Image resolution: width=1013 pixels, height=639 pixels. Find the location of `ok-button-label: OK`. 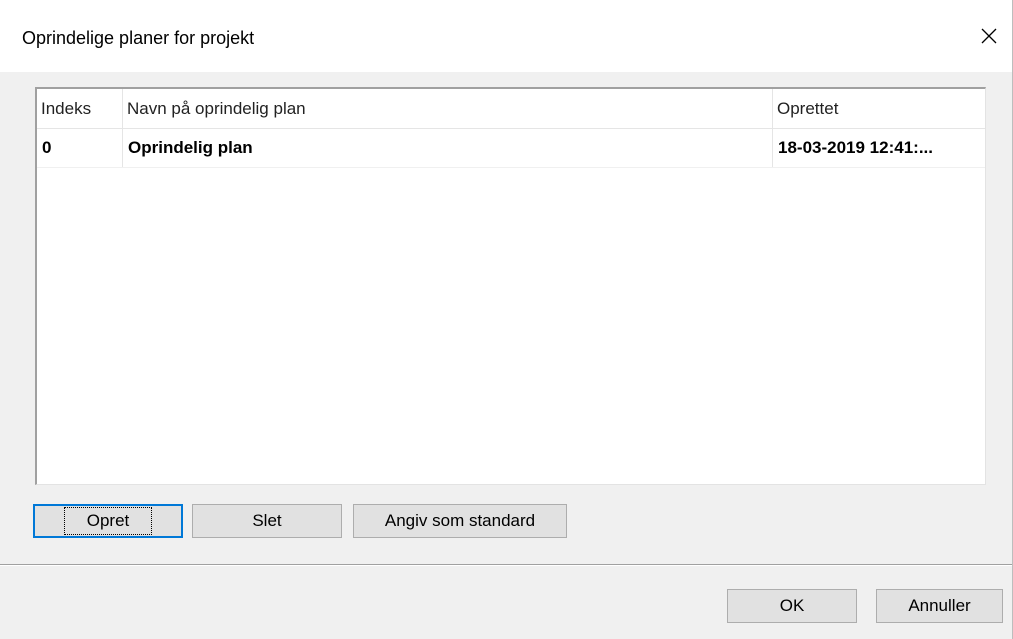

ok-button-label: OK is located at coordinates (792, 605).